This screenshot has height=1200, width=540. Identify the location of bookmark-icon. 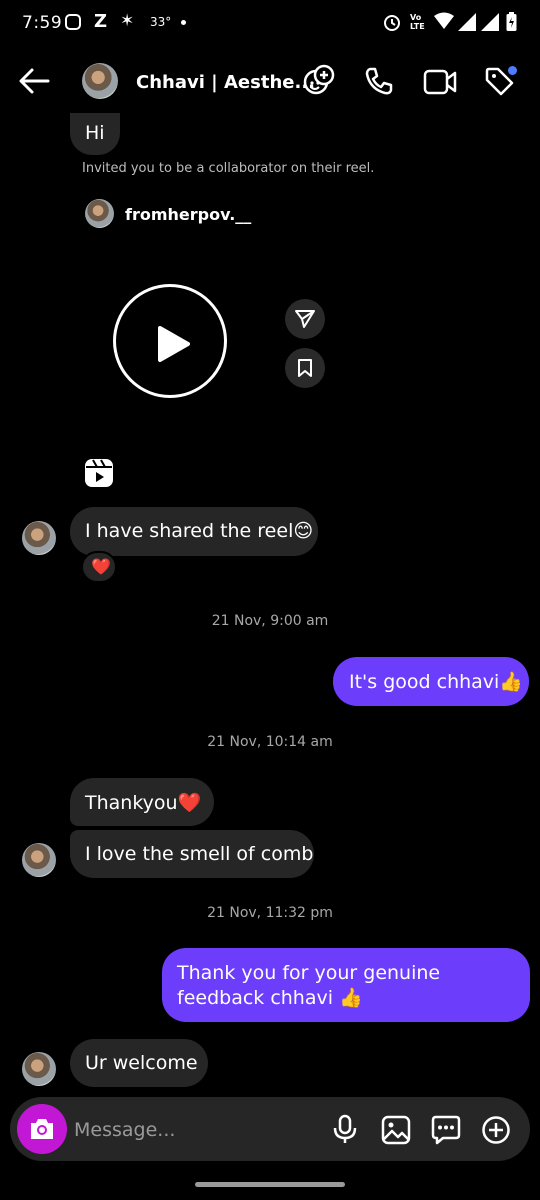
(305, 368).